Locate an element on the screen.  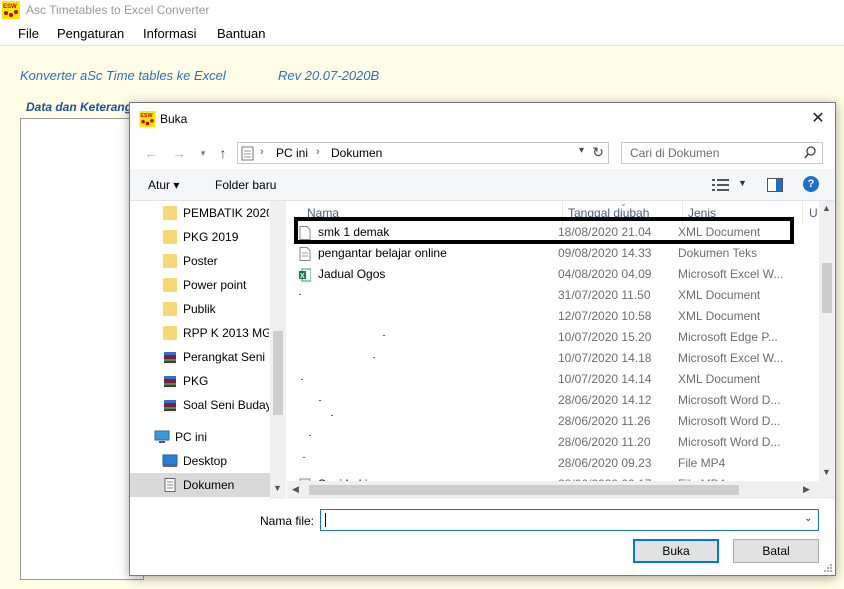
tree-item-pkg-2019: PKG 2019 is located at coordinates (200, 237).